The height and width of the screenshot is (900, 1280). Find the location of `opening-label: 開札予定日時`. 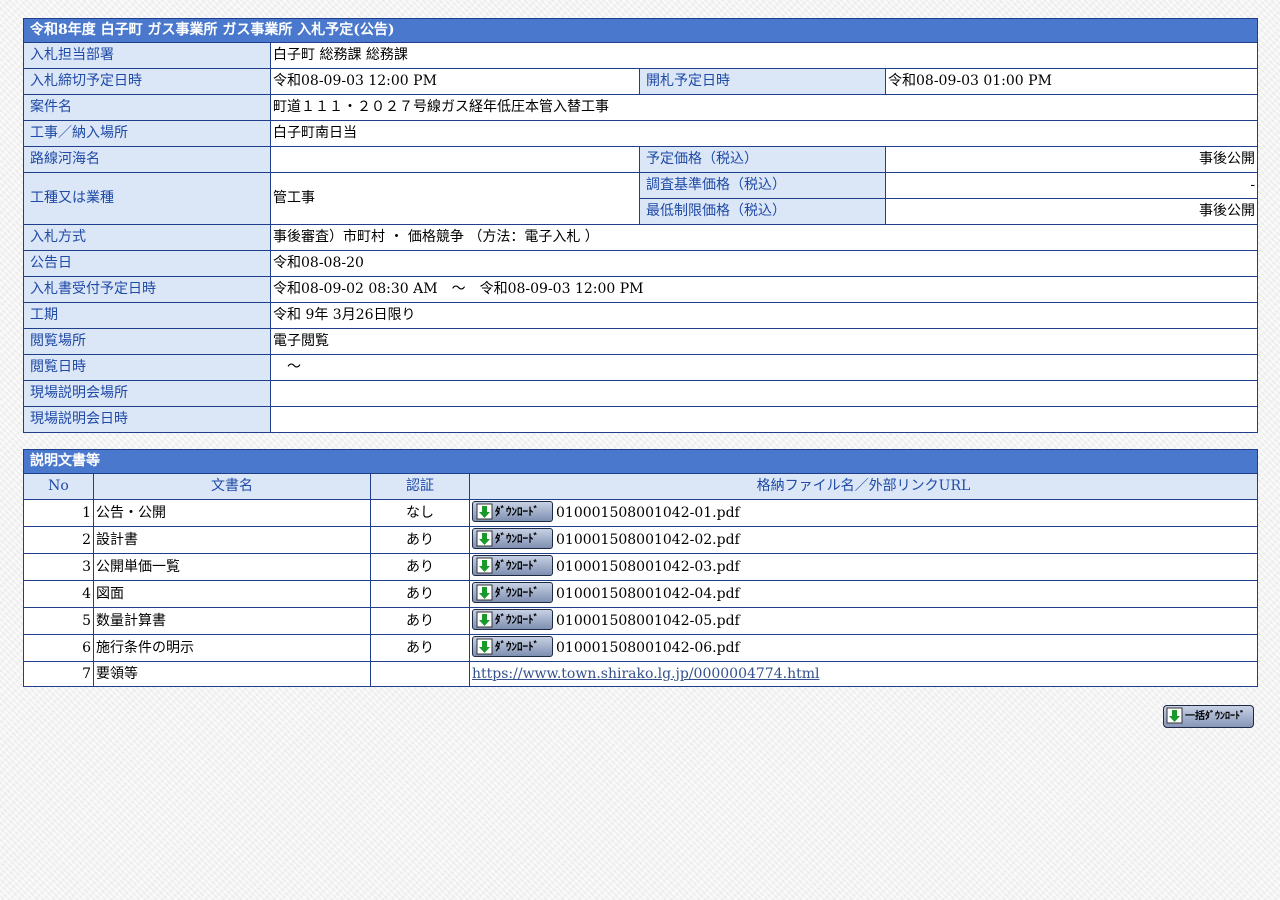

opening-label: 開札予定日時 is located at coordinates (762, 81).